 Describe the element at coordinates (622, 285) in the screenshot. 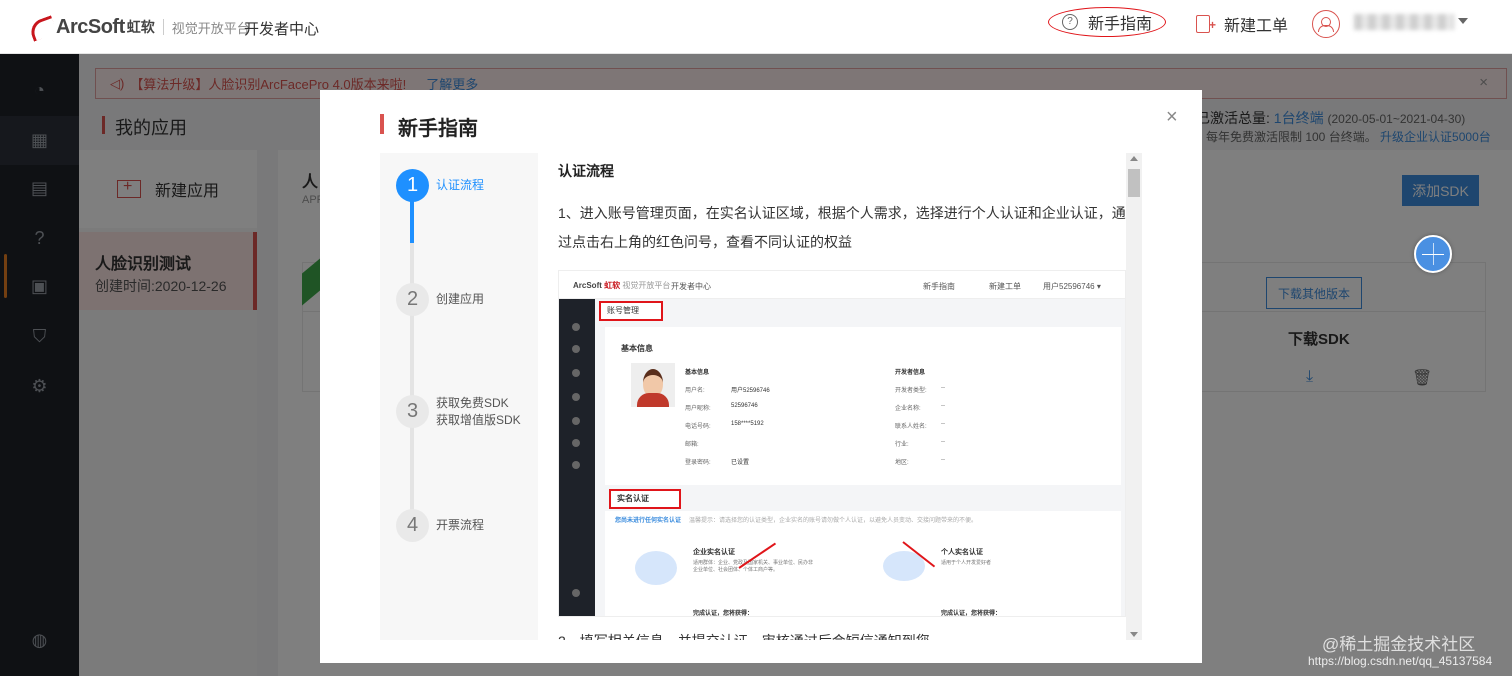

I see `shot-logo: ArcSoft 虹软 视觉开放平台` at that location.